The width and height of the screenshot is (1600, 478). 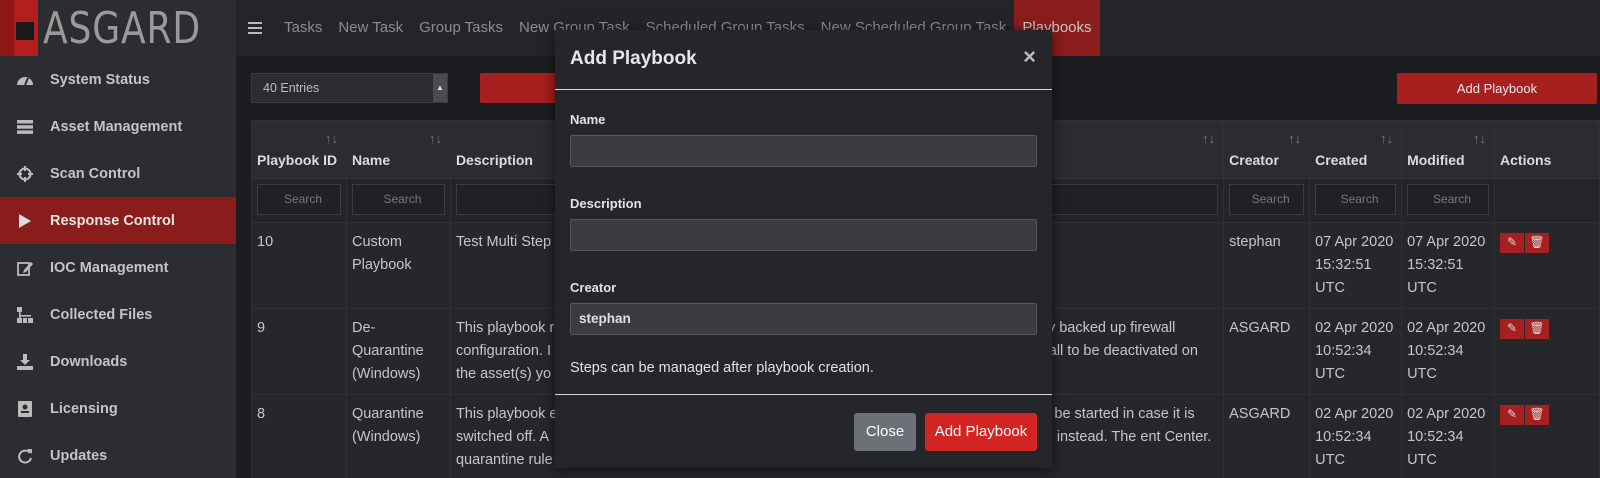 I want to click on cell-created: 07 Apr 2020 15:32:51 UTC, so click(x=1356, y=265).